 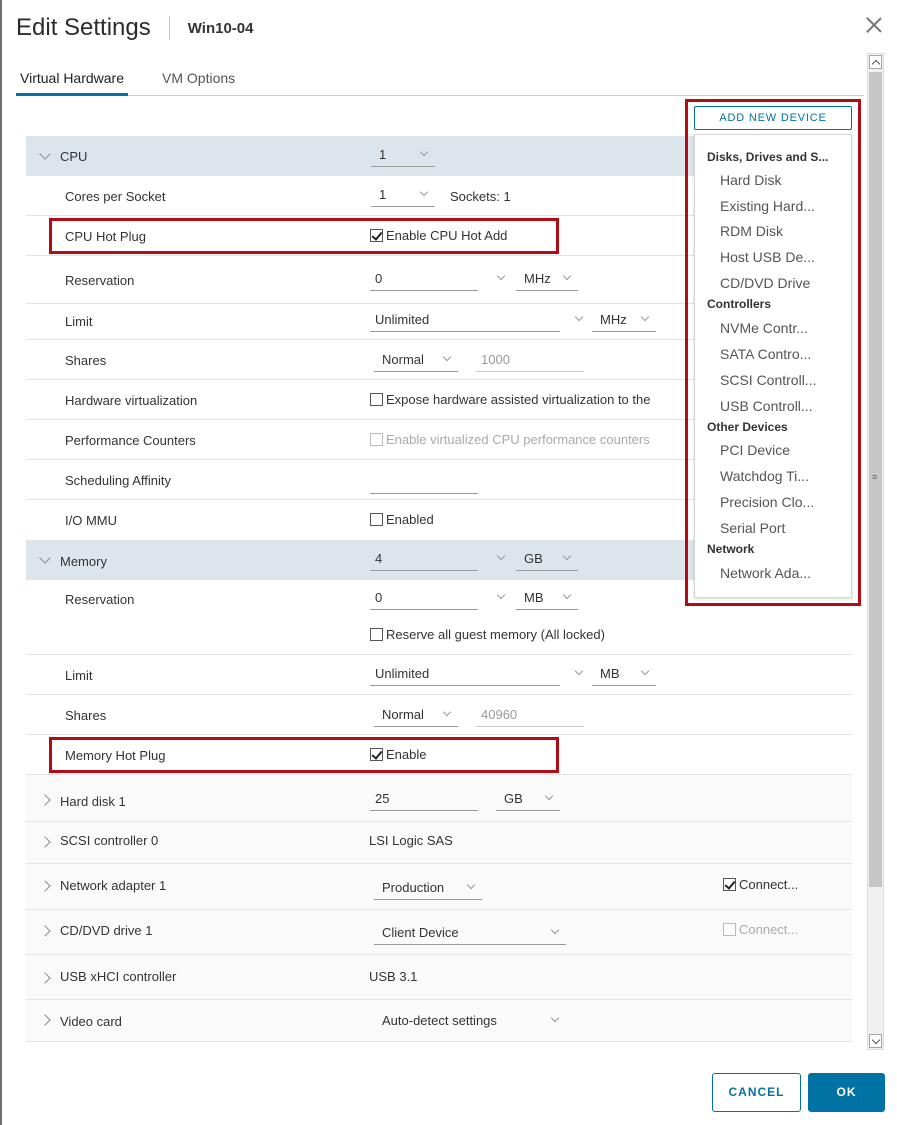 I want to click on memory-limit-dropdown, so click(x=572, y=675).